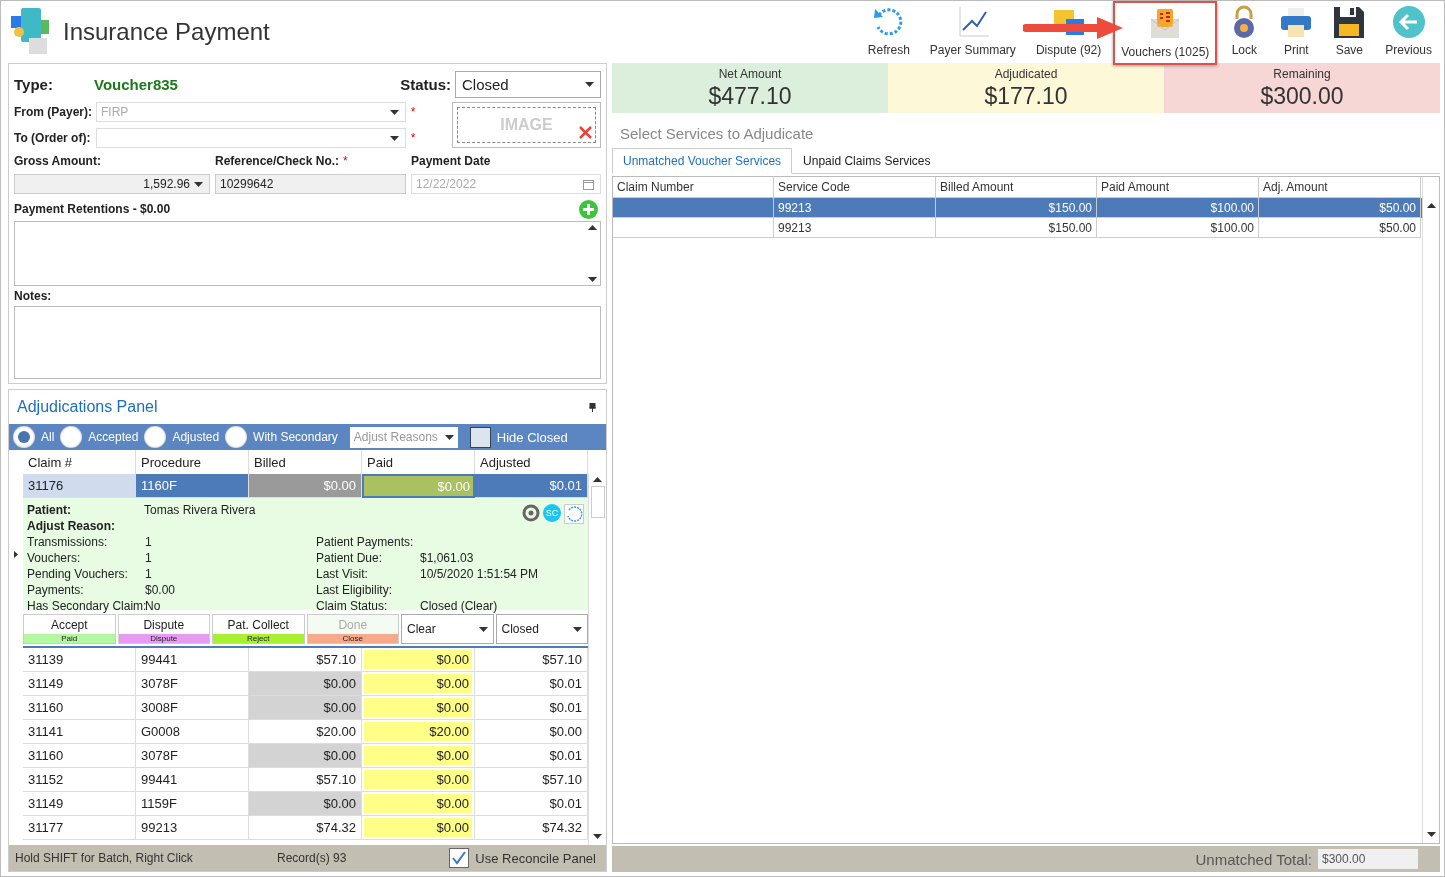 Image resolution: width=1445 pixels, height=877 pixels. What do you see at coordinates (192, 732) in the screenshot?
I see `table-cell: G0008` at bounding box center [192, 732].